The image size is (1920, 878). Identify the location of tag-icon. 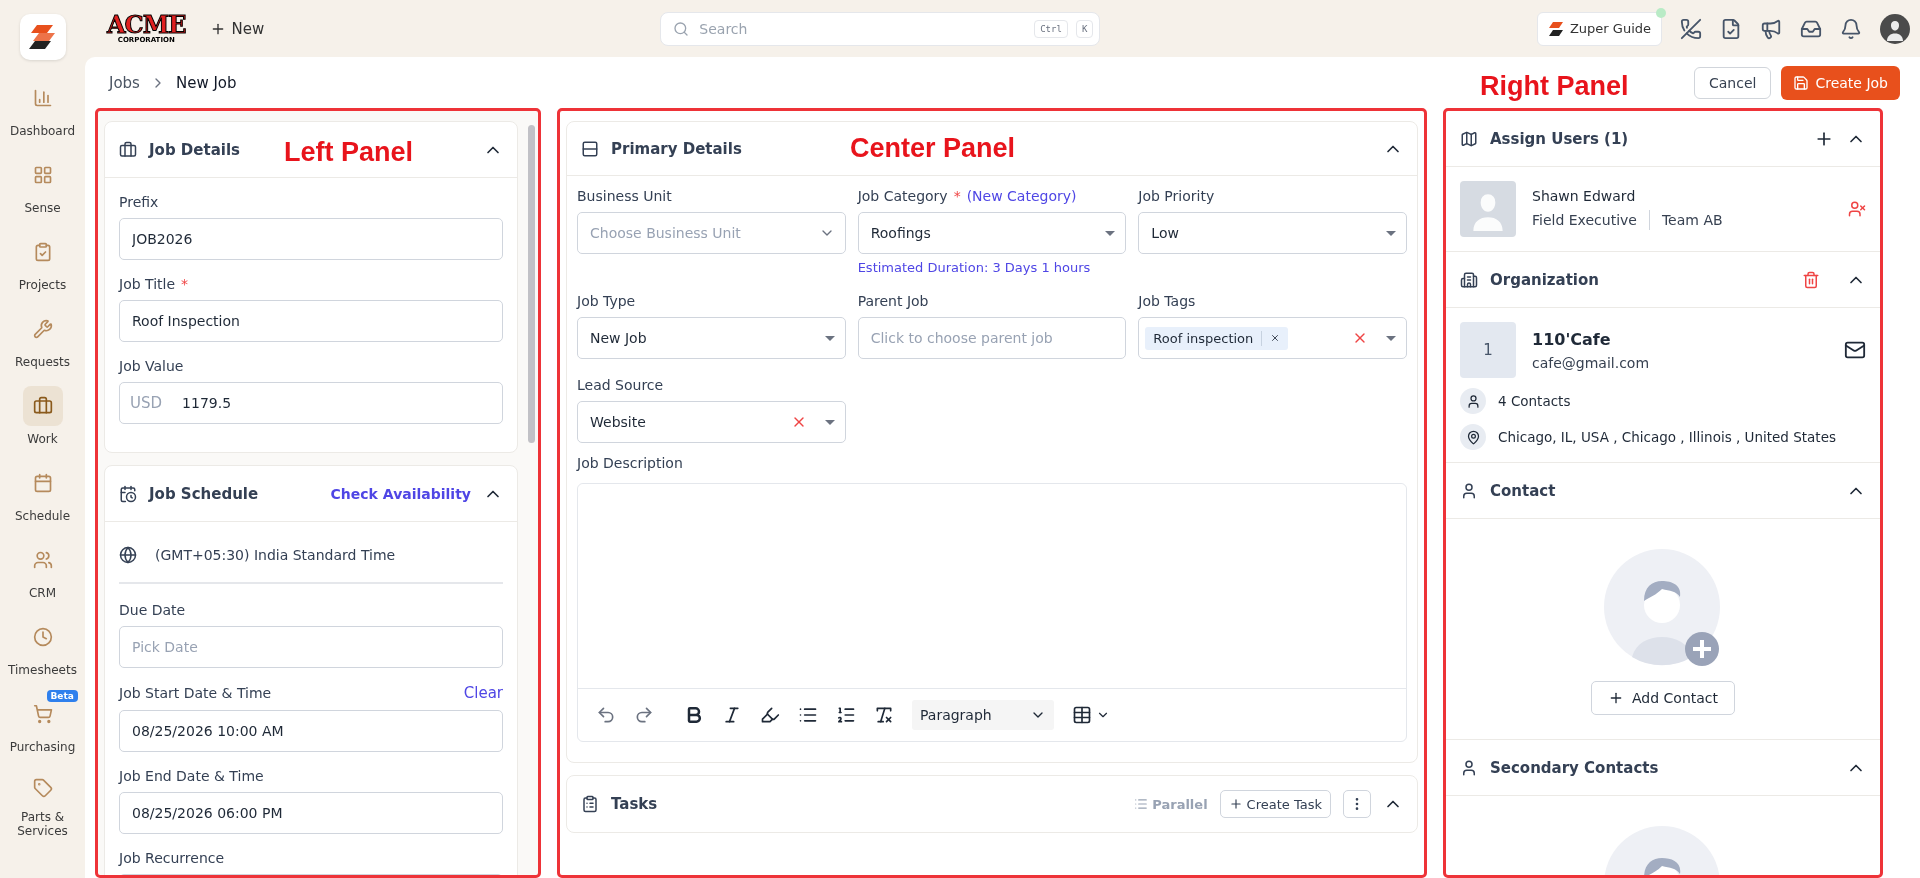
(42, 787).